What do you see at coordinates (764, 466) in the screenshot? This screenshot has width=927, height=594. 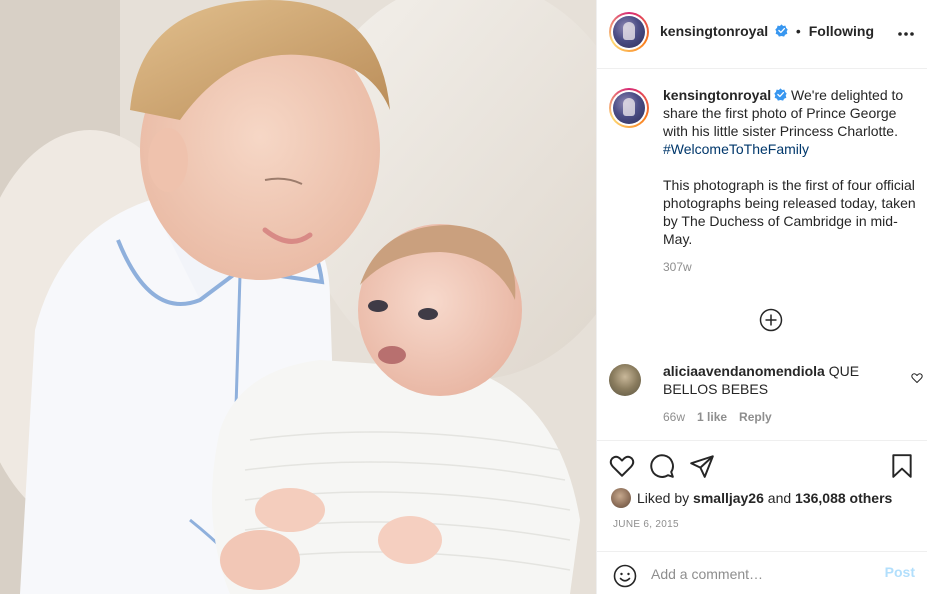 I see `action-icons-bar` at bounding box center [764, 466].